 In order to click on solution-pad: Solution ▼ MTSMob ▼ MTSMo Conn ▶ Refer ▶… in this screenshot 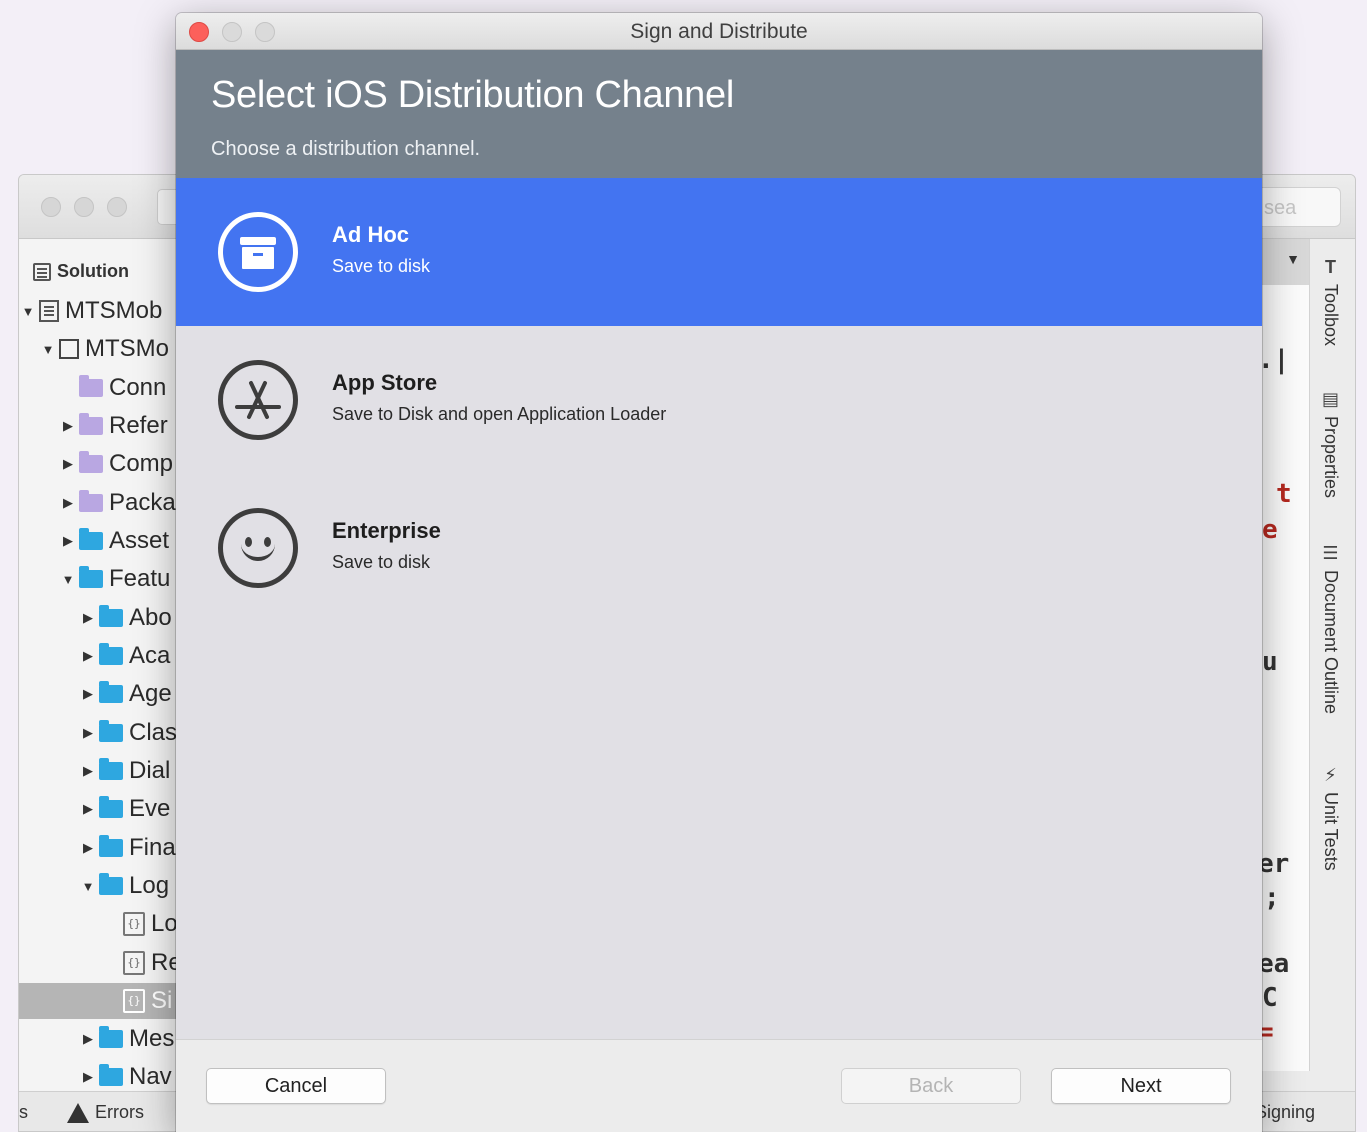, I will do `click(100, 685)`.